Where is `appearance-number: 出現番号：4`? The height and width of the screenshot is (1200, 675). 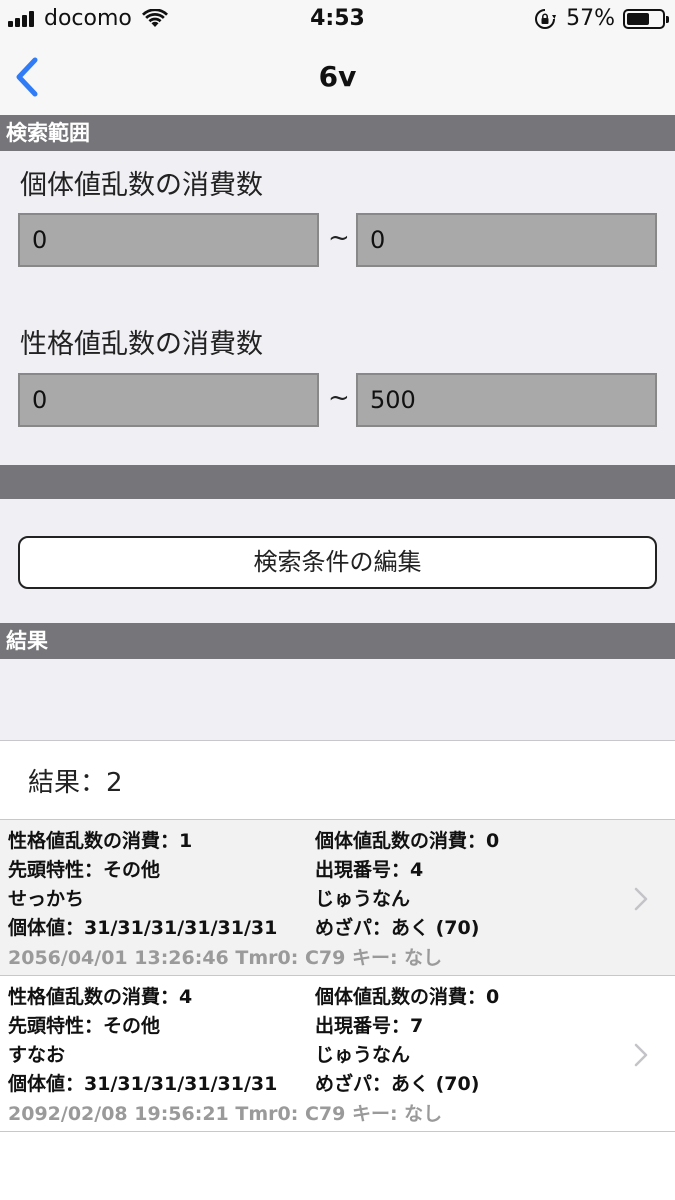 appearance-number: 出現番号：4 is located at coordinates (369, 870).